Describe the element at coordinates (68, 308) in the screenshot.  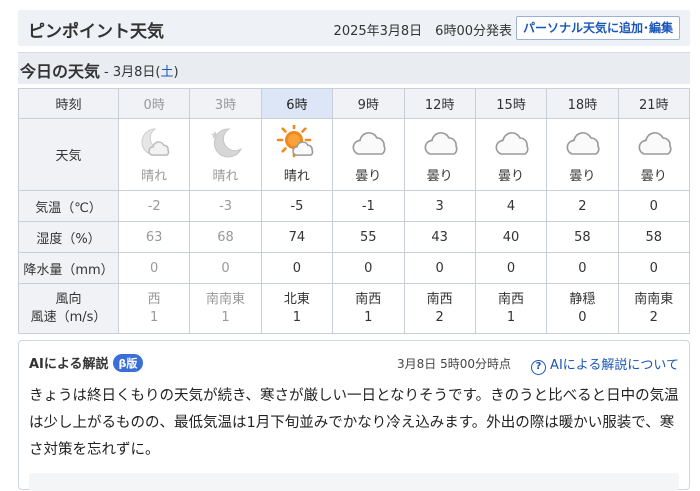
I see `wind-label: 風向 風速（m/s）` at that location.